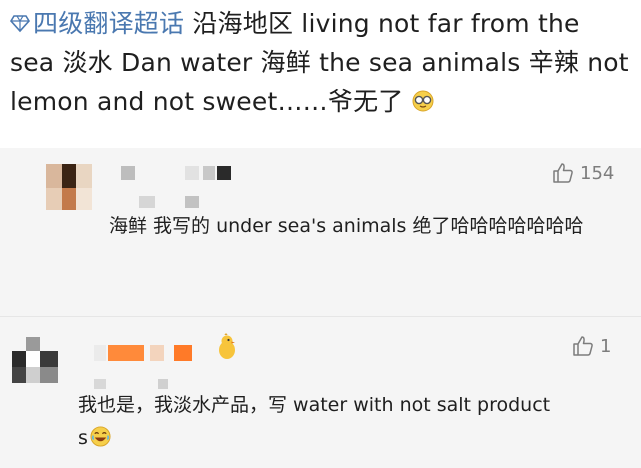 The width and height of the screenshot is (641, 468). What do you see at coordinates (606, 346) in the screenshot?
I see `like-count: 1` at bounding box center [606, 346].